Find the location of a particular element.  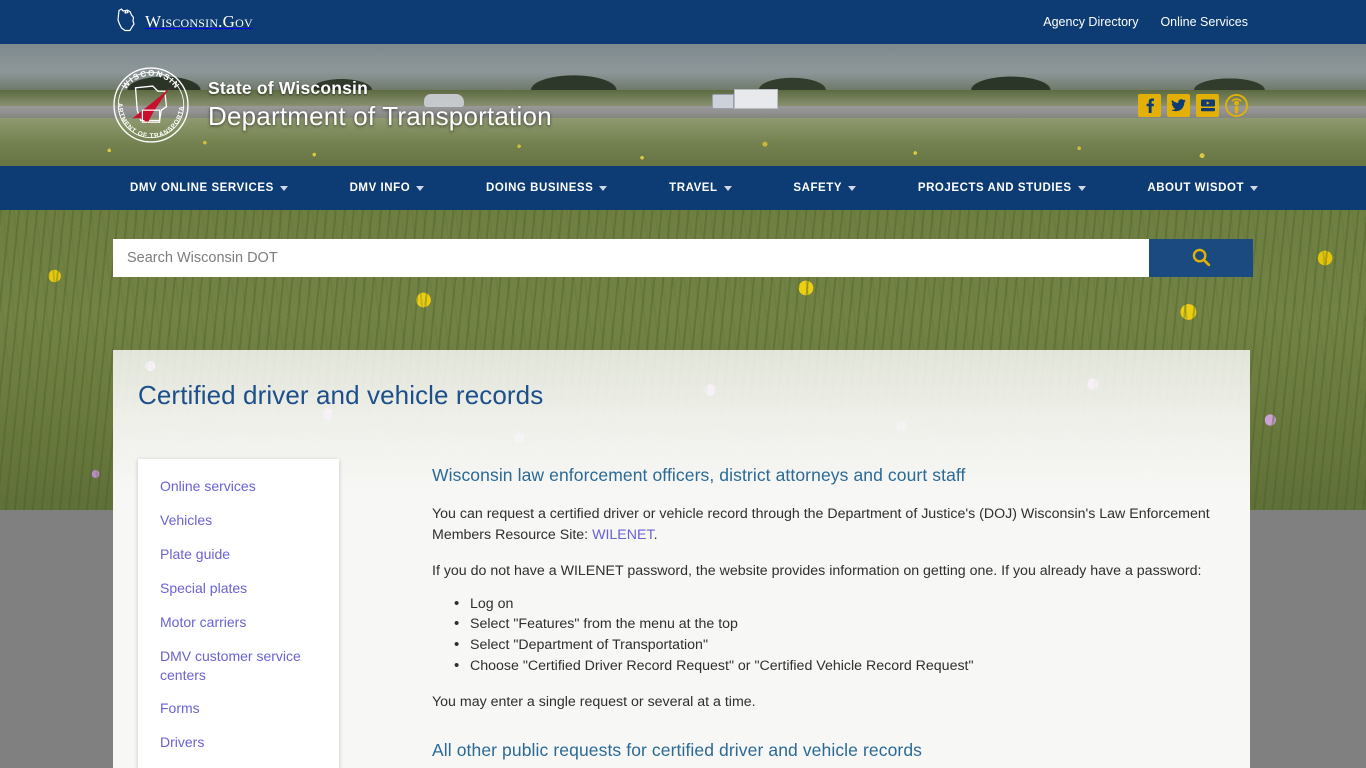

nav-item-travel: TRAVEL is located at coordinates (700, 188).